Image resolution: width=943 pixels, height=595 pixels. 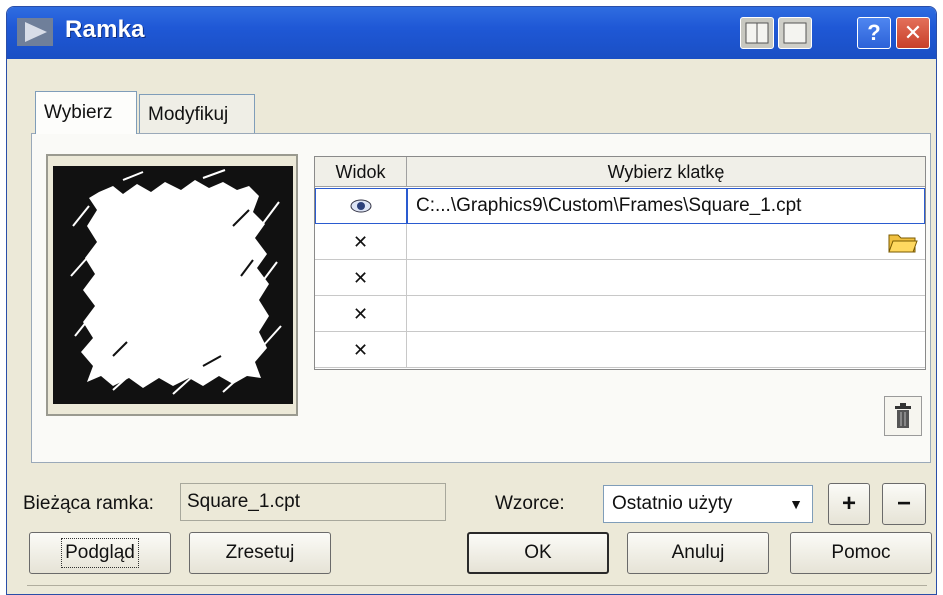 I want to click on close-icon: ✕, so click(x=913, y=32).